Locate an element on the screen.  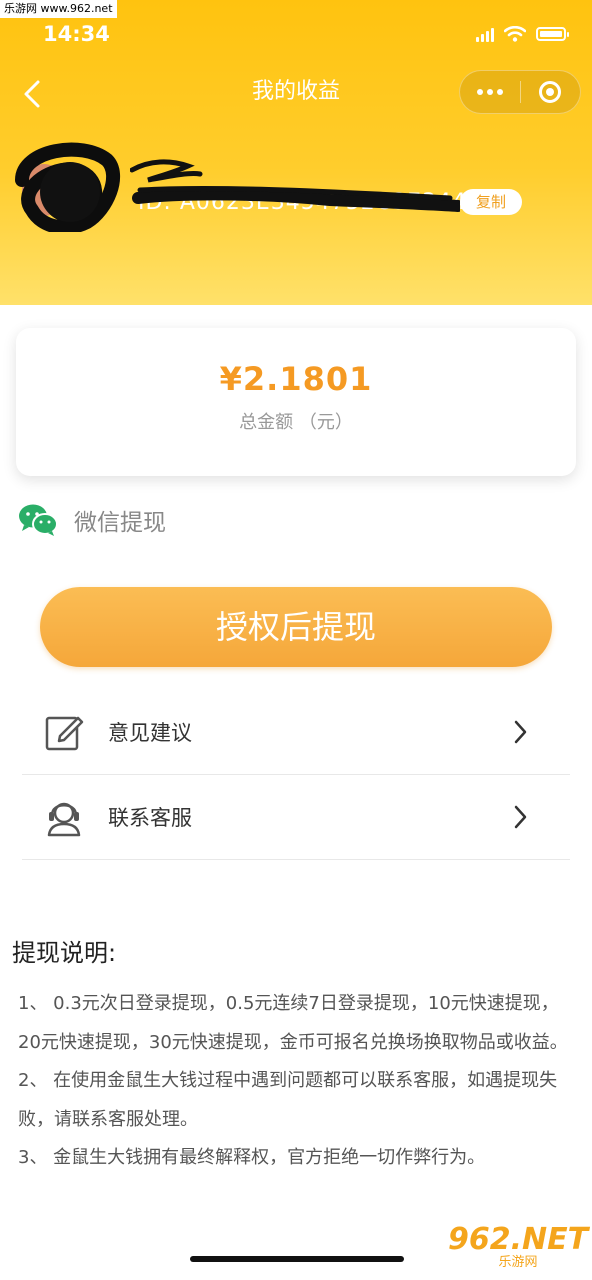
watermark-bottom-sub: 乐游网 is located at coordinates (518, 1262).